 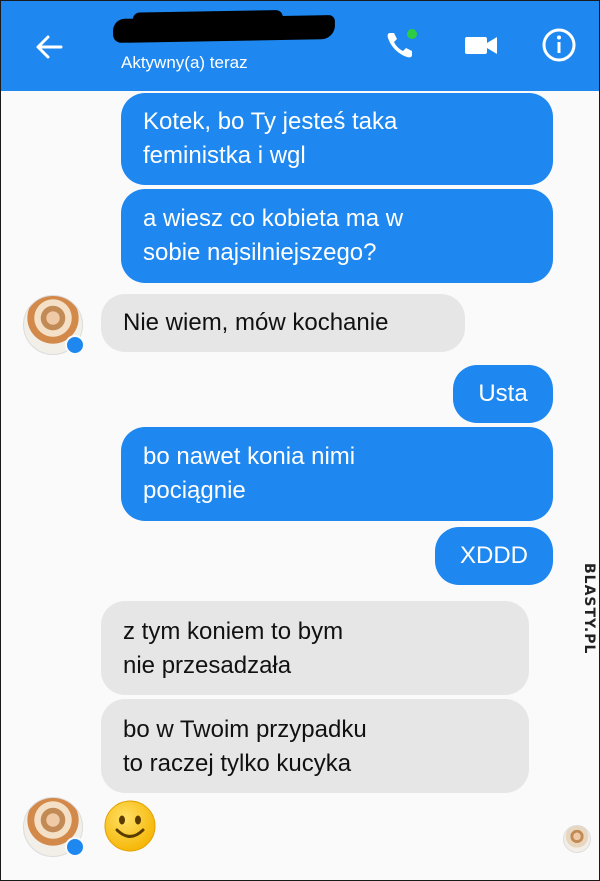 I want to click on seen-indicator-avatar, so click(x=577, y=839).